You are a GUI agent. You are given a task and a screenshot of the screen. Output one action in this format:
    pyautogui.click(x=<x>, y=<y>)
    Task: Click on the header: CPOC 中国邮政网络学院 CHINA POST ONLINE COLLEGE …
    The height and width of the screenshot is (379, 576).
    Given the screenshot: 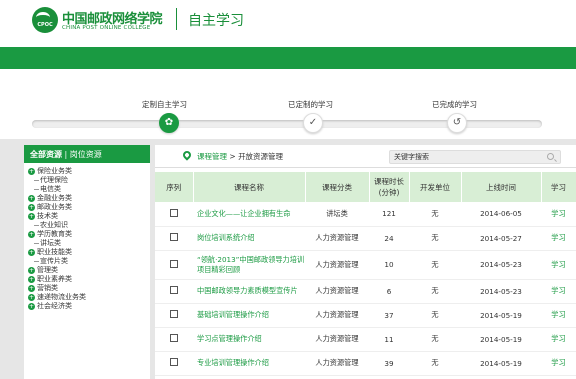 What is the action you would take?
    pyautogui.click(x=288, y=20)
    